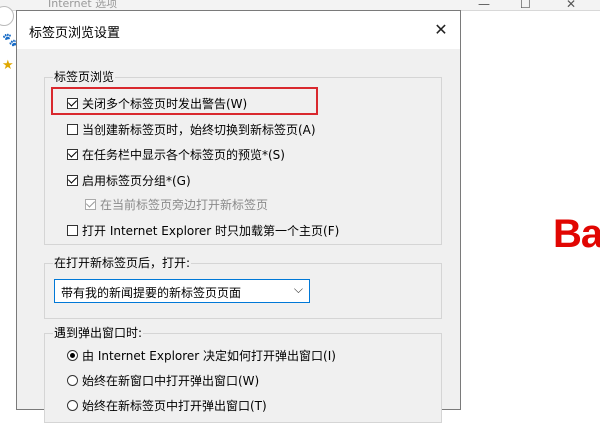  Describe the element at coordinates (72, 380) in the screenshot. I see `popup-new-window-radio` at that location.